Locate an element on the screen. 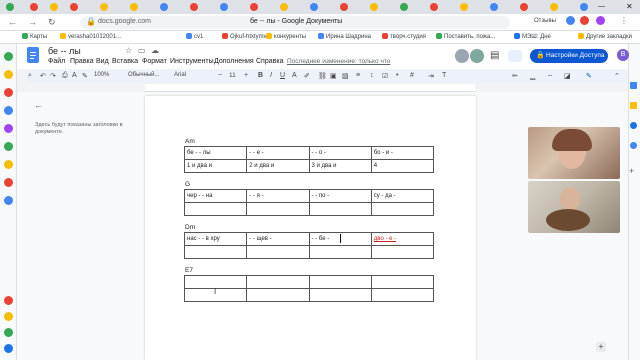  star-icon: ☆ is located at coordinates (128, 50).